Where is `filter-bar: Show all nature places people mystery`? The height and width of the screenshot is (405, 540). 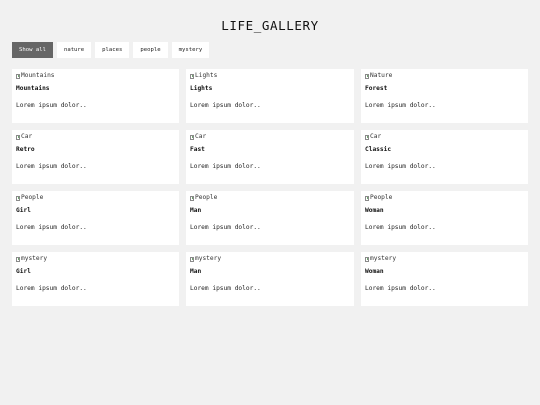
filter-bar: Show all nature places people mystery is located at coordinates (111, 50).